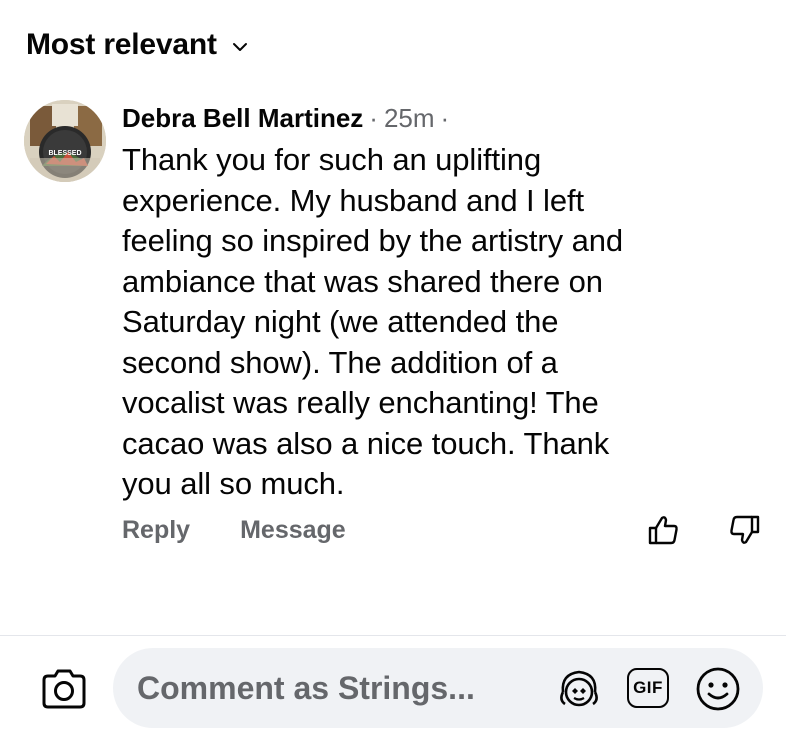 This screenshot has height=740, width=786. What do you see at coordinates (233, 483) in the screenshot?
I see `comment-text-line: you all so much.` at bounding box center [233, 483].